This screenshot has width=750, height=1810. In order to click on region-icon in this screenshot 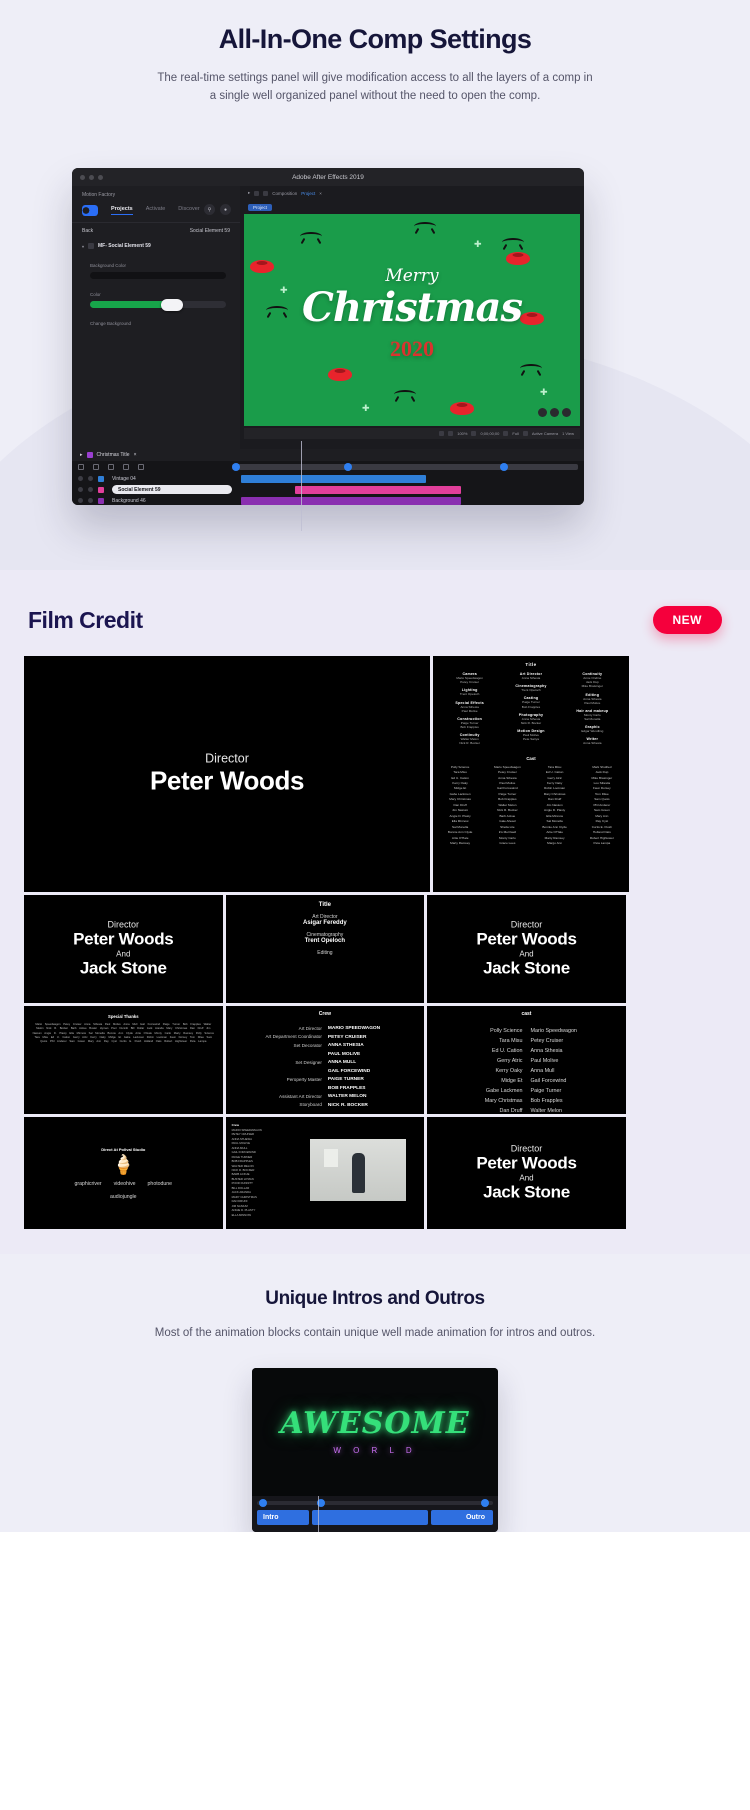, I will do `click(525, 433)`.